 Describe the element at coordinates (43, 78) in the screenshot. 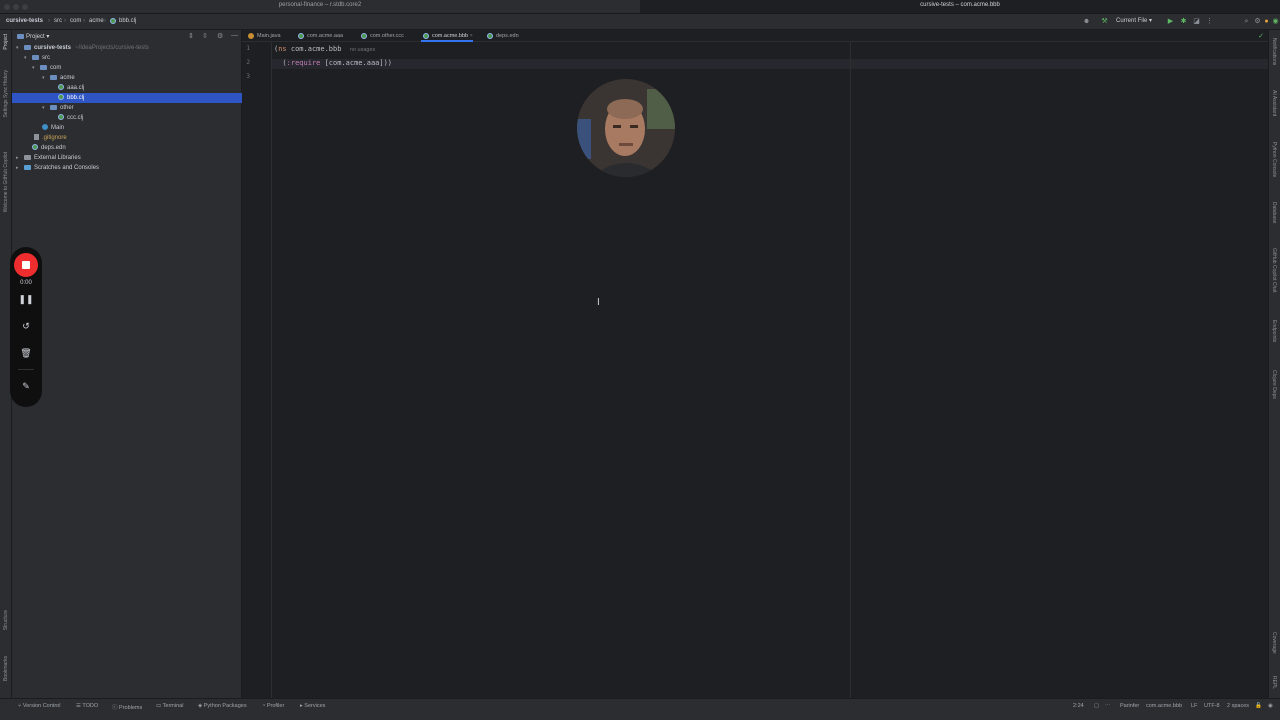

I see `chevron-down-icon: ▾` at that location.